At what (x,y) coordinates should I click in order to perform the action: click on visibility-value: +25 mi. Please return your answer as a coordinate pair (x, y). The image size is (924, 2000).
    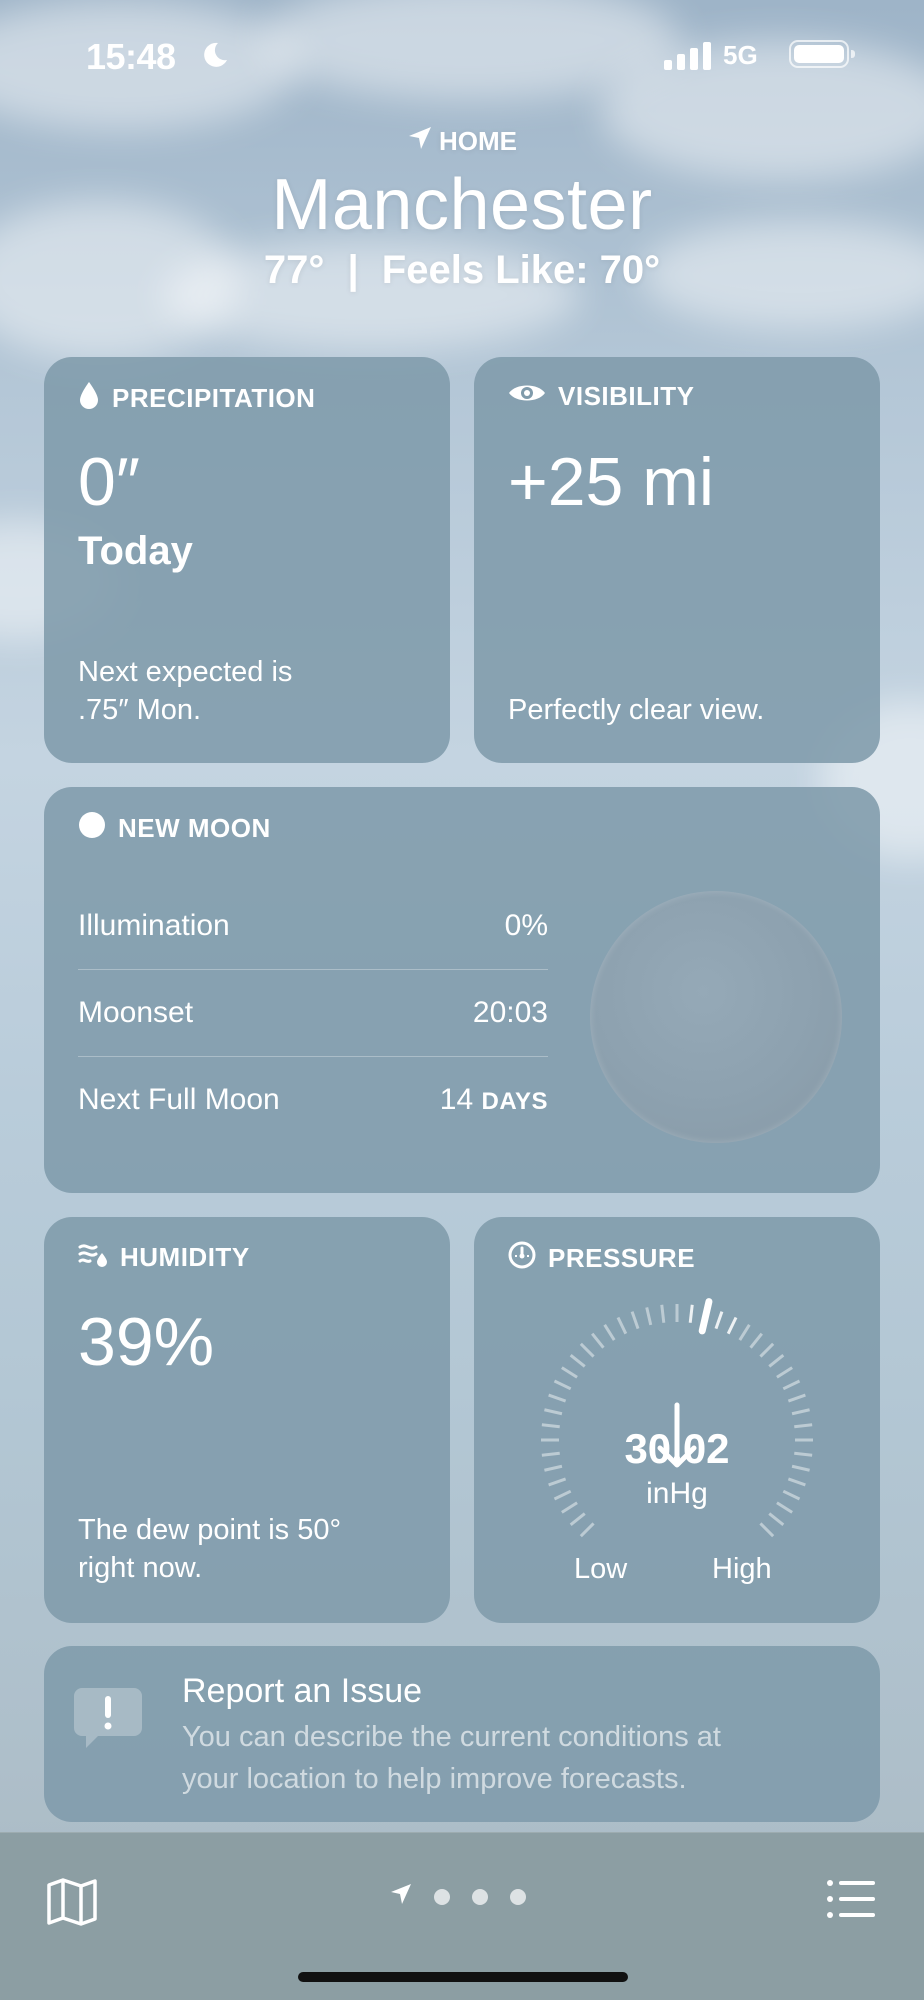
    Looking at the image, I should click on (611, 482).